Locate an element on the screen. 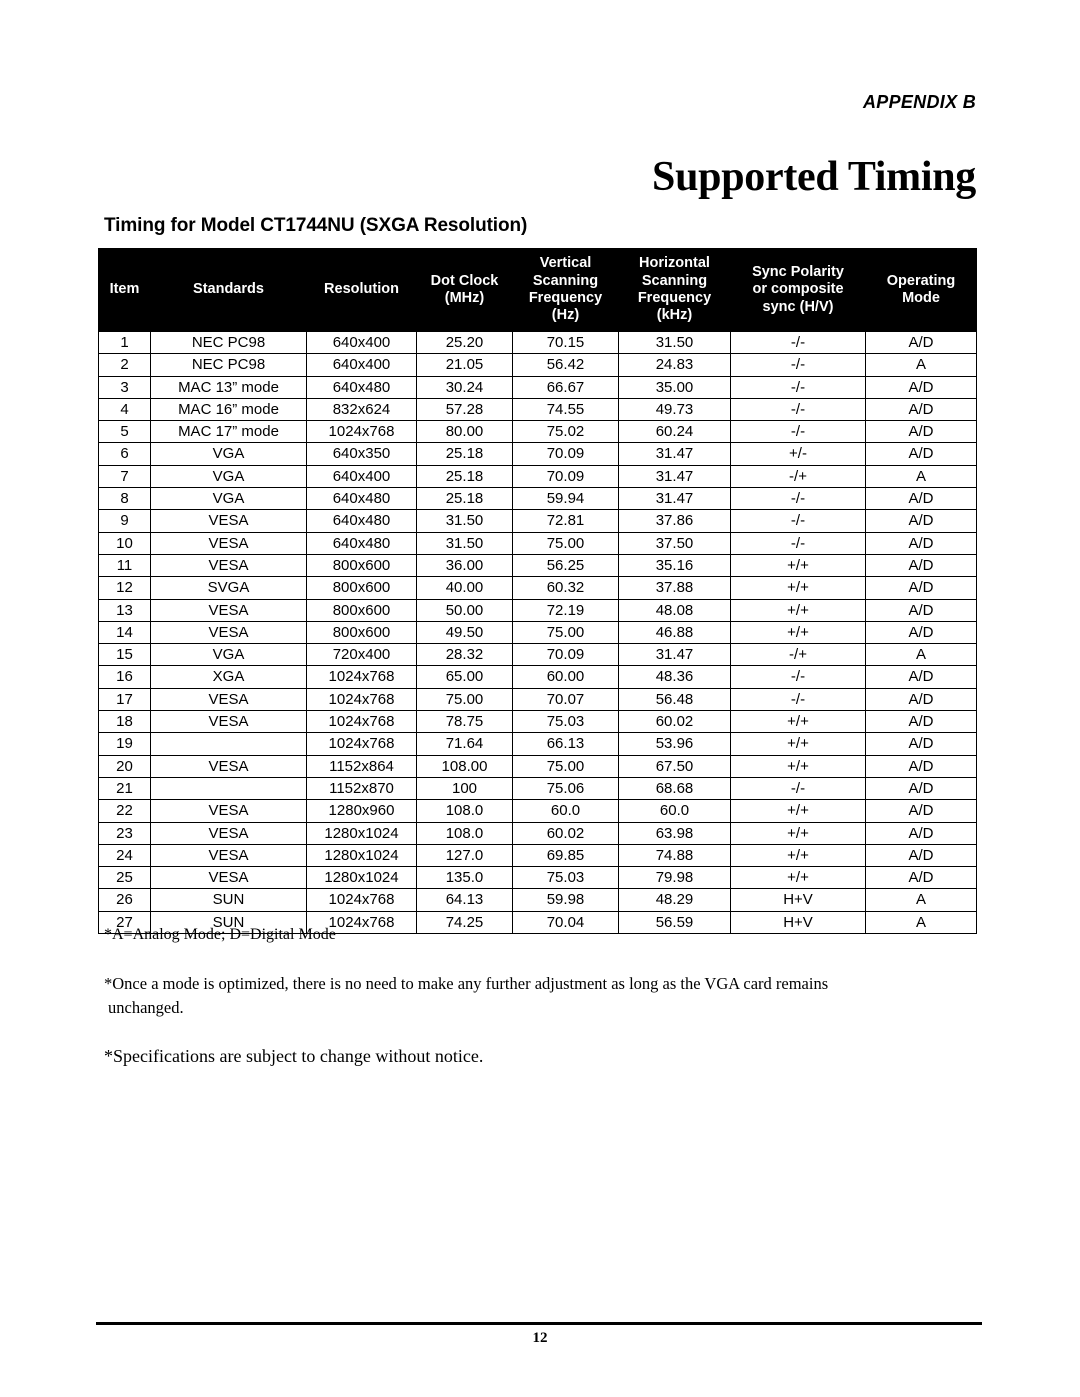 This screenshot has height=1397, width=1080. cell-item: 8 is located at coordinates (124, 499).